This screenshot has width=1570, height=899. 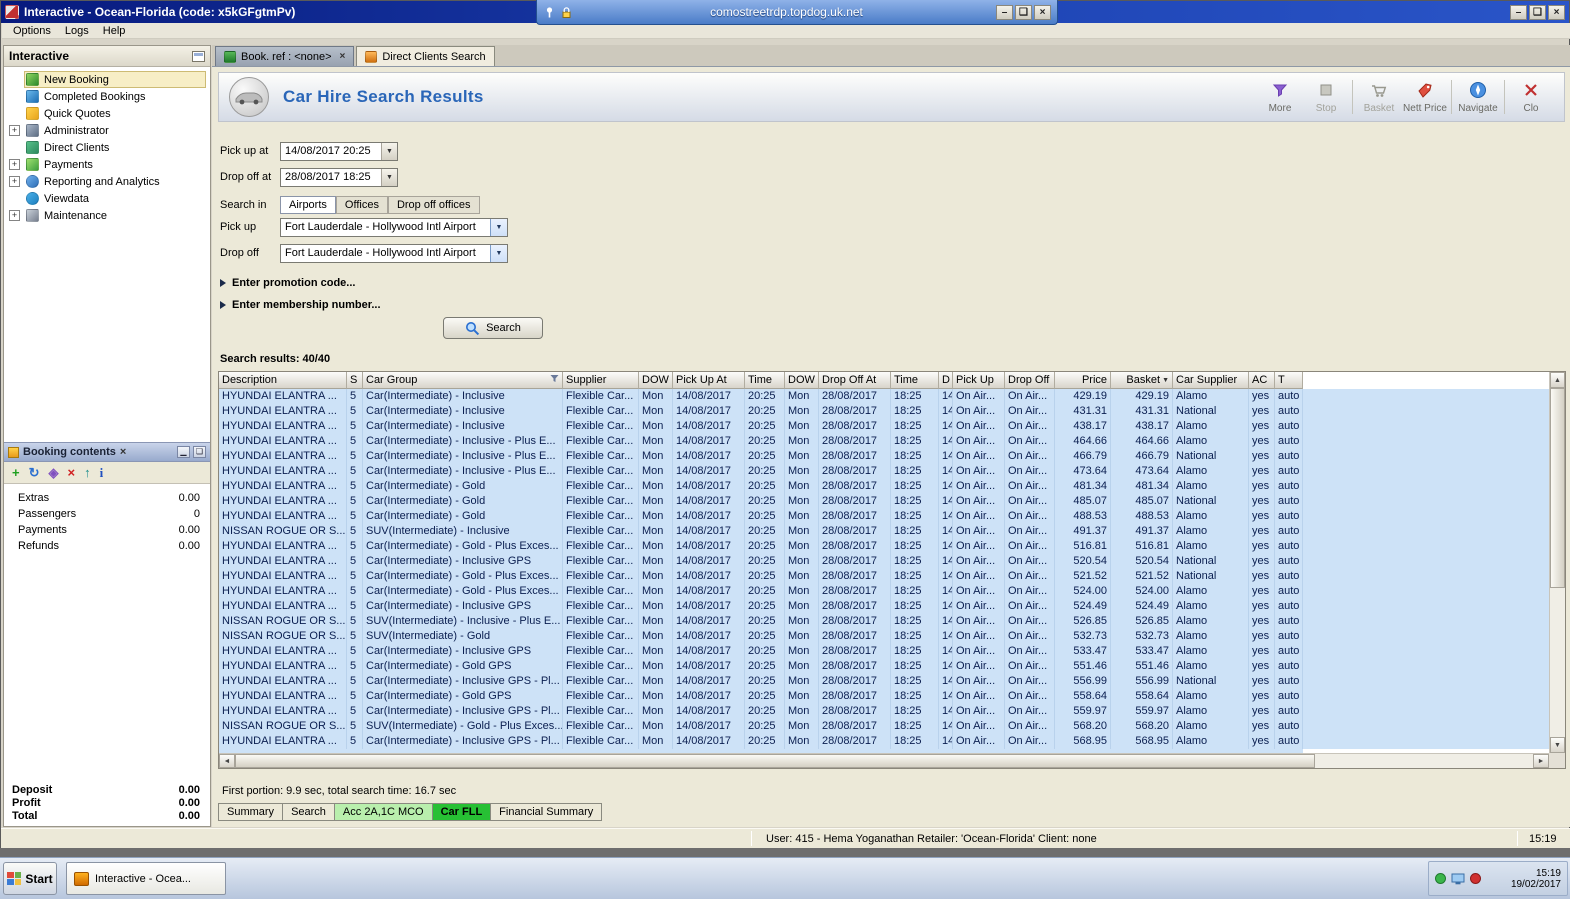 What do you see at coordinates (1557, 380) in the screenshot?
I see `scroll-up-icon: ▲` at bounding box center [1557, 380].